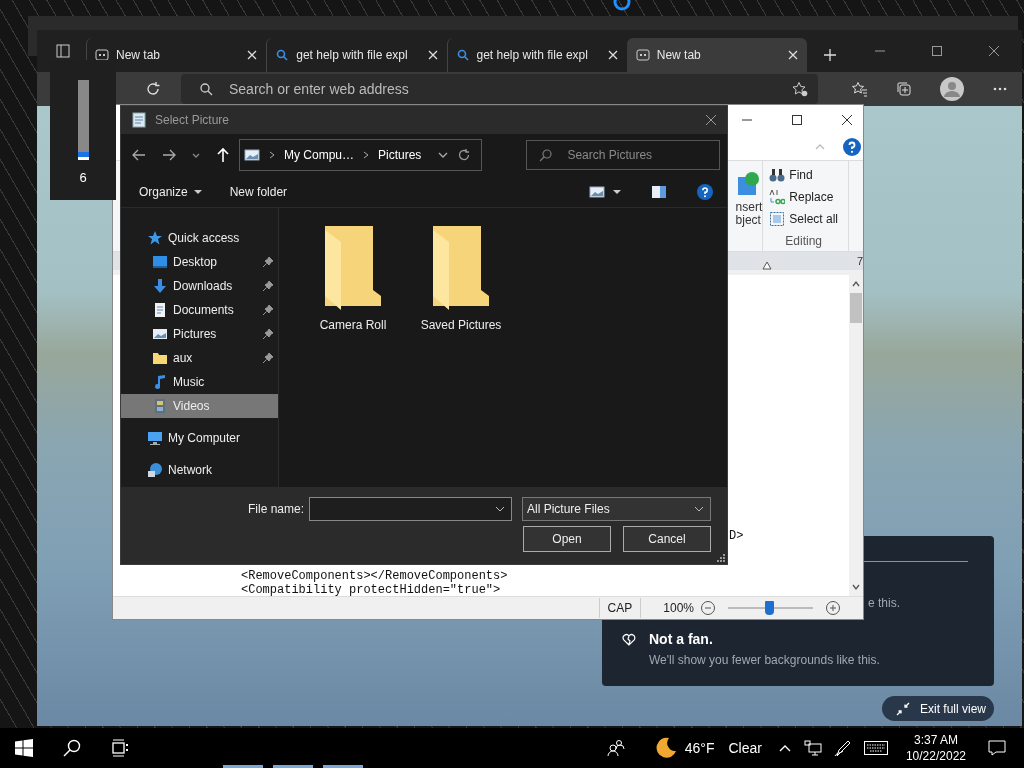  What do you see at coordinates (371, 589) in the screenshot?
I see `document-text-line: <Compatibility protectHidden="true">` at bounding box center [371, 589].